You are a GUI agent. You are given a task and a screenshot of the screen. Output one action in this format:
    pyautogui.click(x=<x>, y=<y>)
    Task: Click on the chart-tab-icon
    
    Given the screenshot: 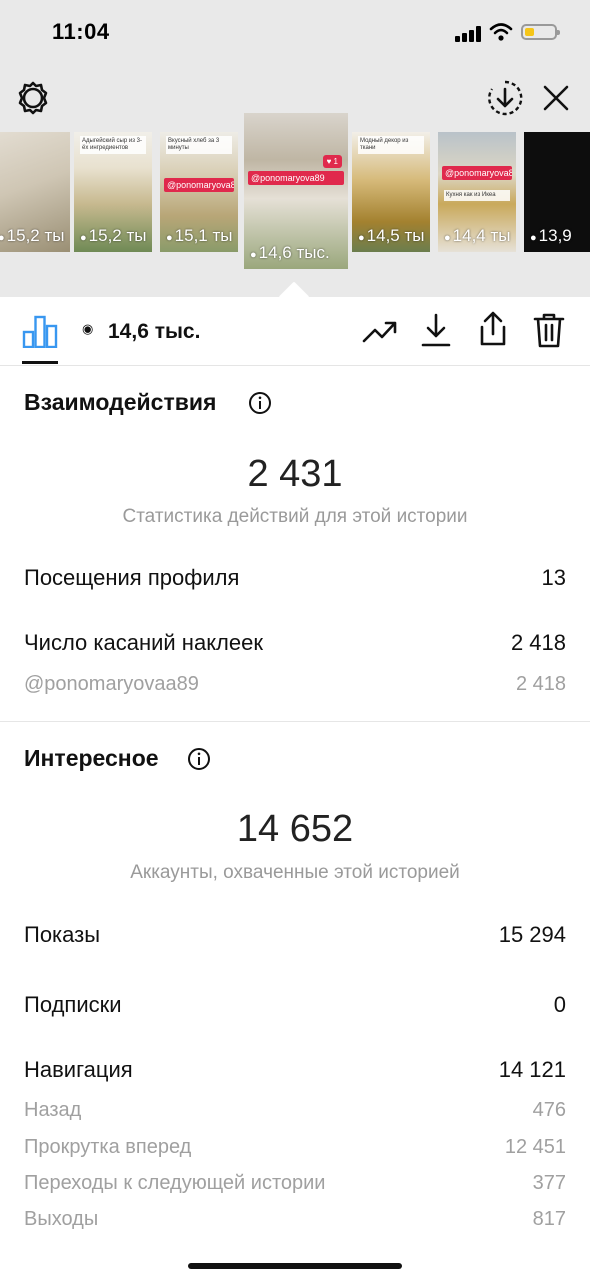 What is the action you would take?
    pyautogui.click(x=40, y=331)
    